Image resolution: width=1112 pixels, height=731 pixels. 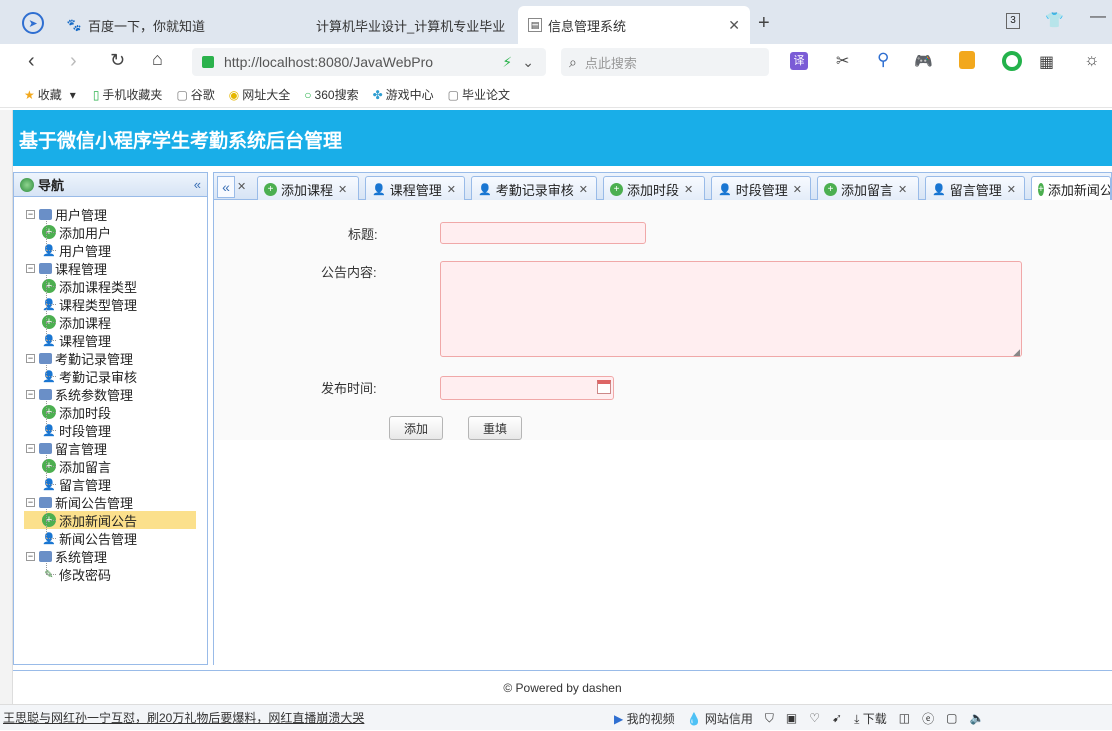 I want to click on game-icon: 🎮, so click(x=923, y=61).